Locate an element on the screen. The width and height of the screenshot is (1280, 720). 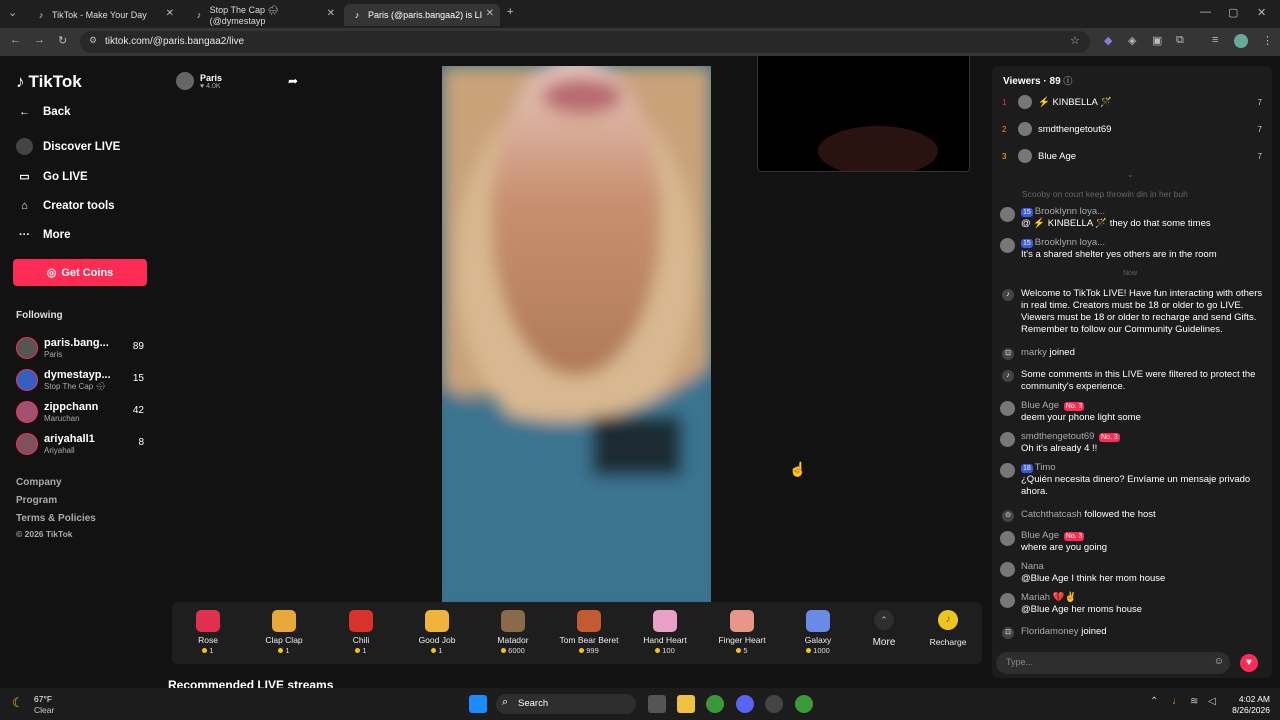
chat-user: marky is located at coordinates (1034, 352).